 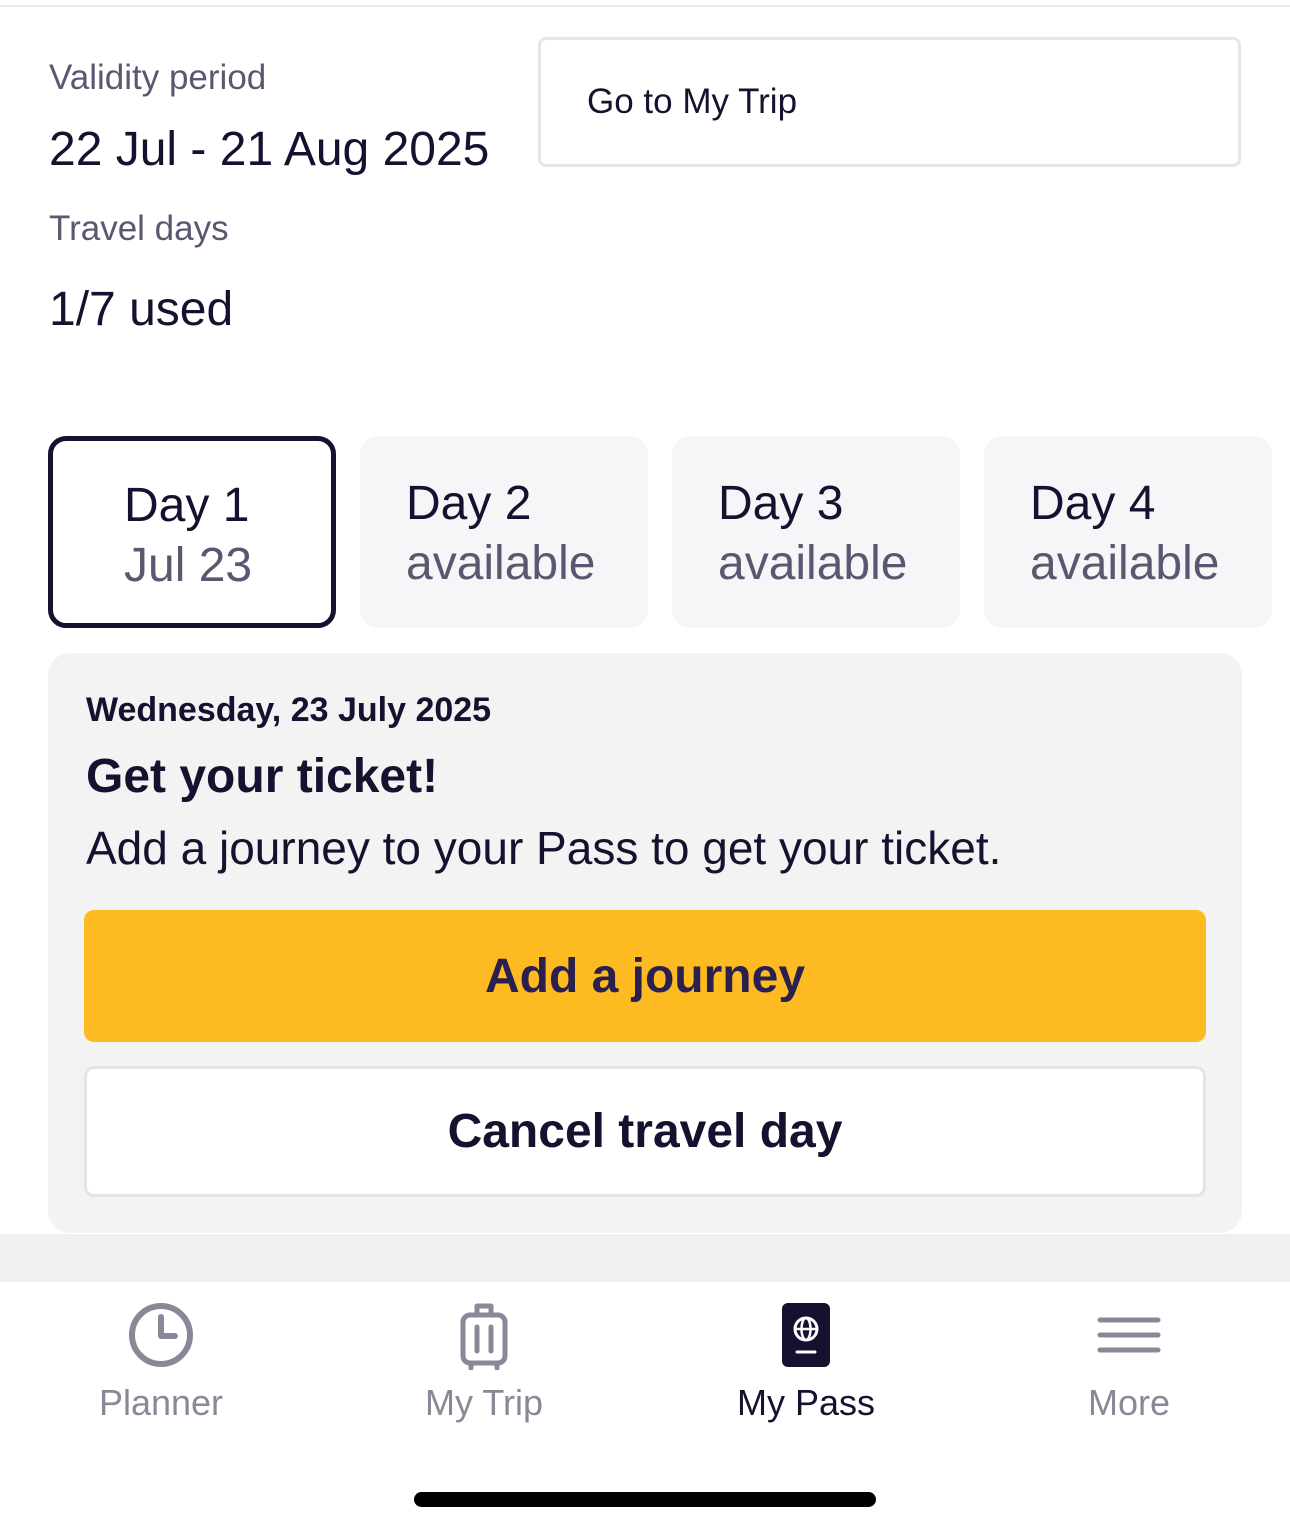 What do you see at coordinates (161, 1402) in the screenshot?
I see `tab-label: Planner` at bounding box center [161, 1402].